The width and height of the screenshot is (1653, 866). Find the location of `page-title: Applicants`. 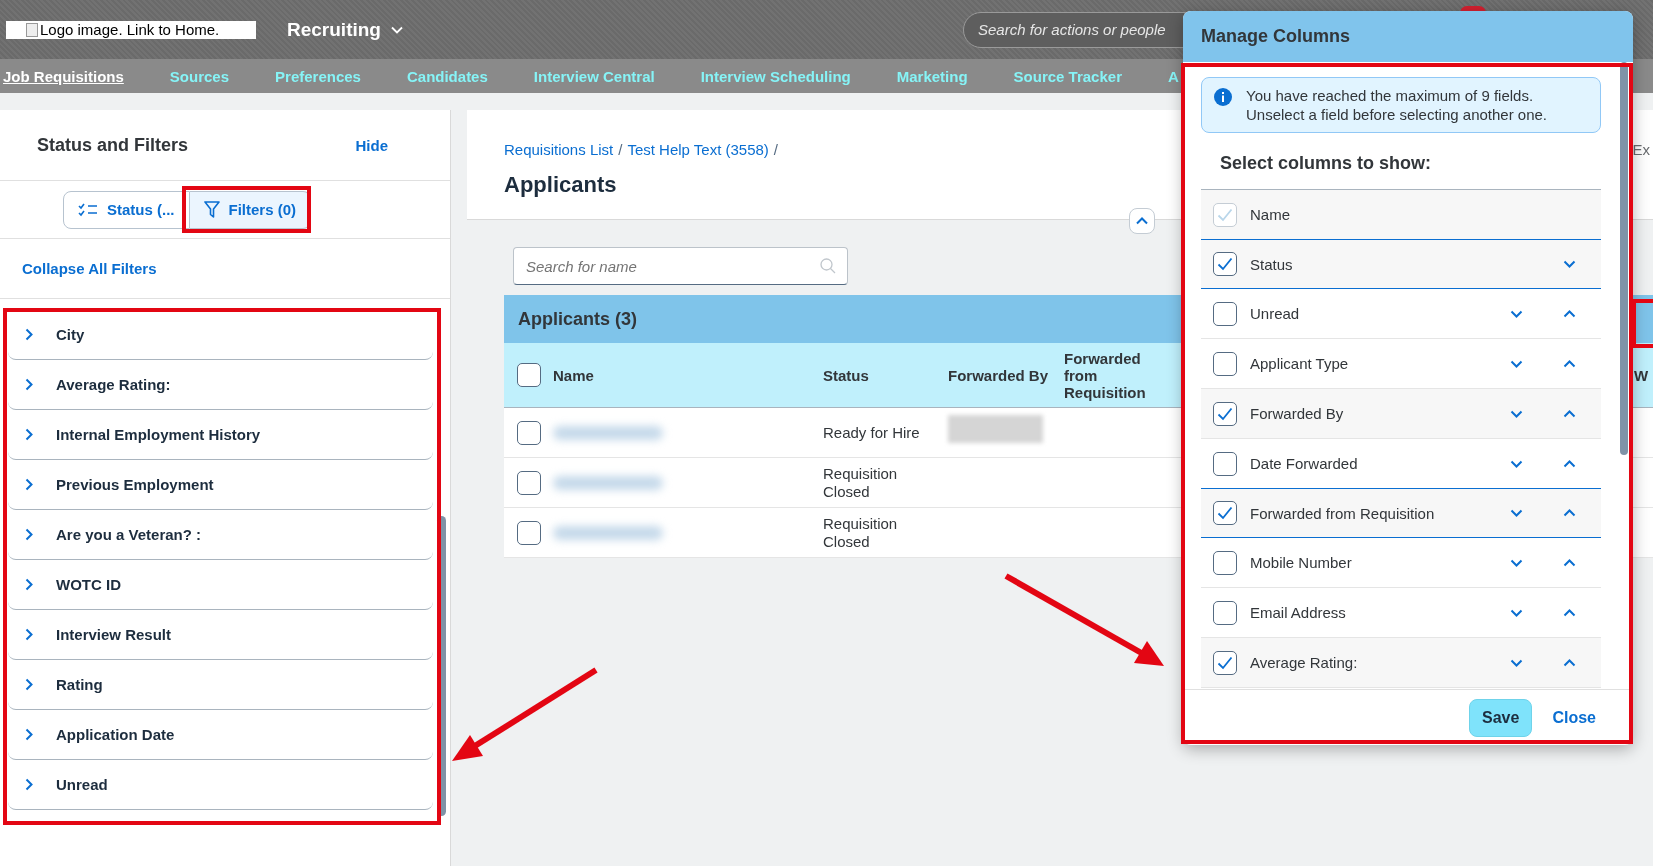

page-title: Applicants is located at coordinates (561, 185).